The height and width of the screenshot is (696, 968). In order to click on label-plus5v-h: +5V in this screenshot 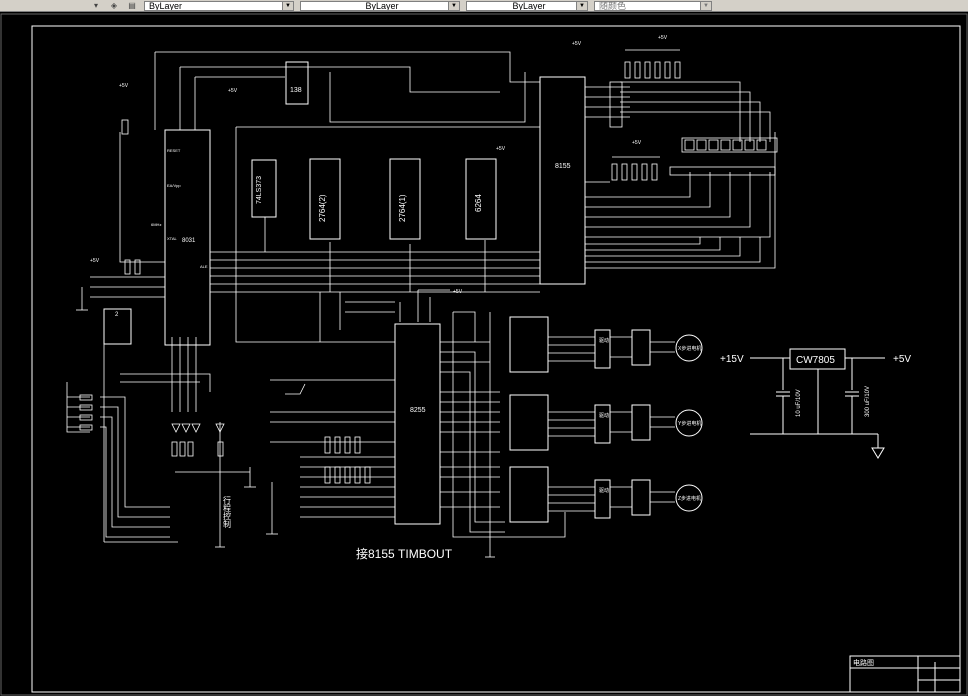, I will do `click(458, 292)`.